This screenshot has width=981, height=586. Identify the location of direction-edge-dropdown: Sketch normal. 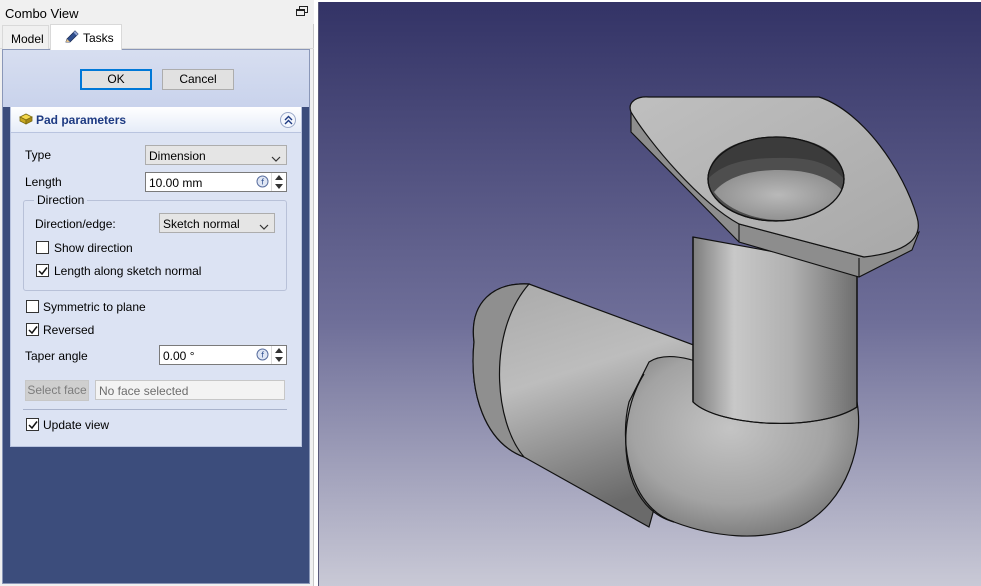
(217, 223).